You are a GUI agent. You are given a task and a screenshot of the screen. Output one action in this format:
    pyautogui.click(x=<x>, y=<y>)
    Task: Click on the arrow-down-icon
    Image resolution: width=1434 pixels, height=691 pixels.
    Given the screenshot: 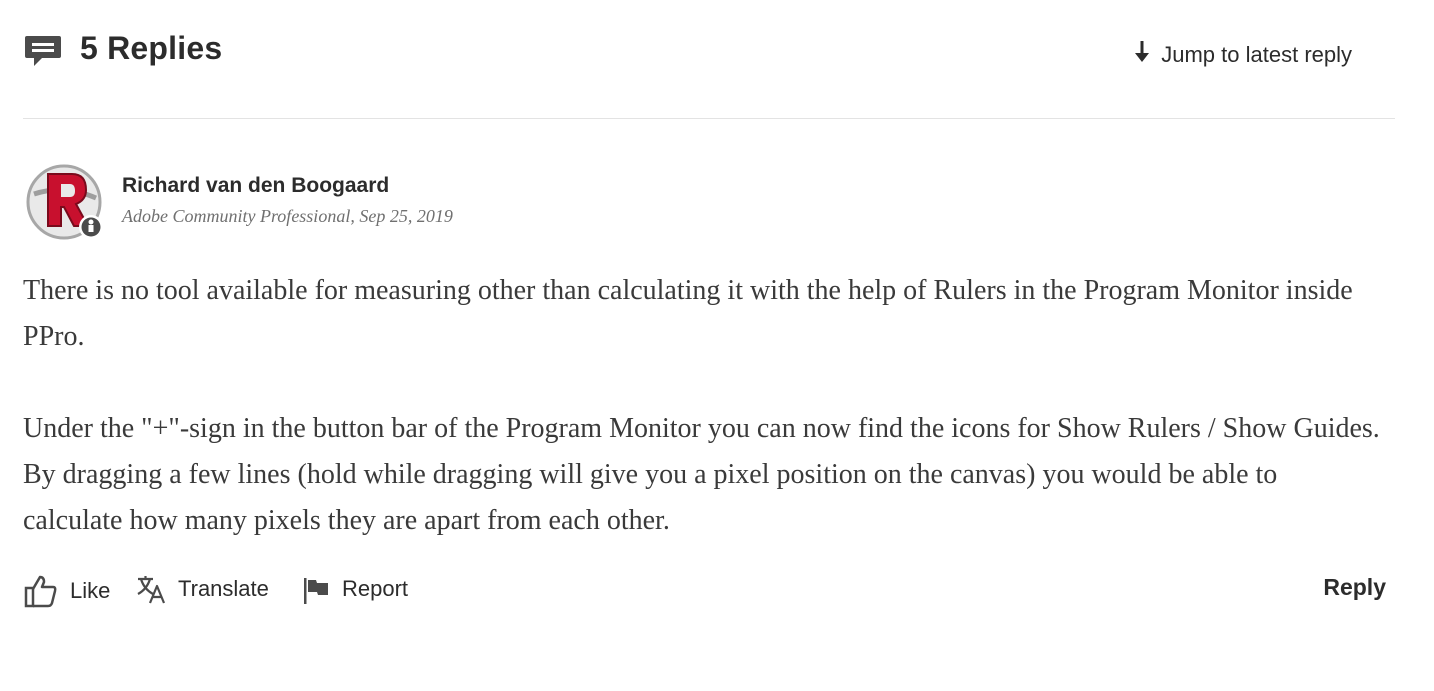 What is the action you would take?
    pyautogui.click(x=1142, y=55)
    